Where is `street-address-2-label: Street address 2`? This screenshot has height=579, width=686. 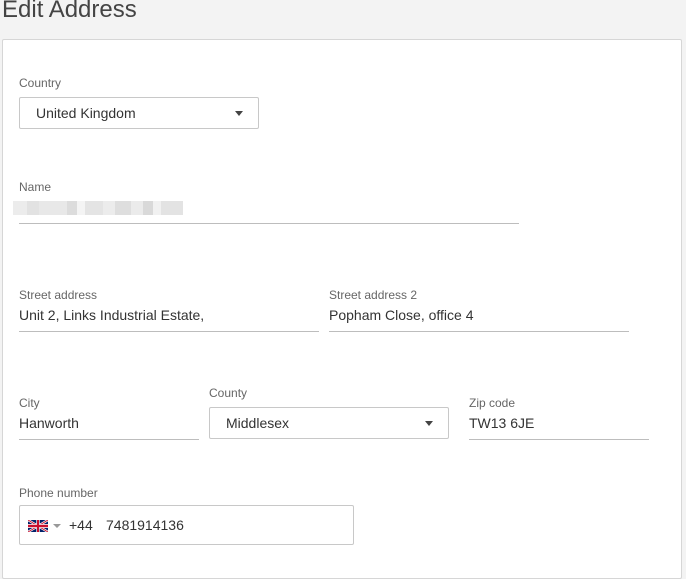
street-address-2-label: Street address 2 is located at coordinates (373, 295).